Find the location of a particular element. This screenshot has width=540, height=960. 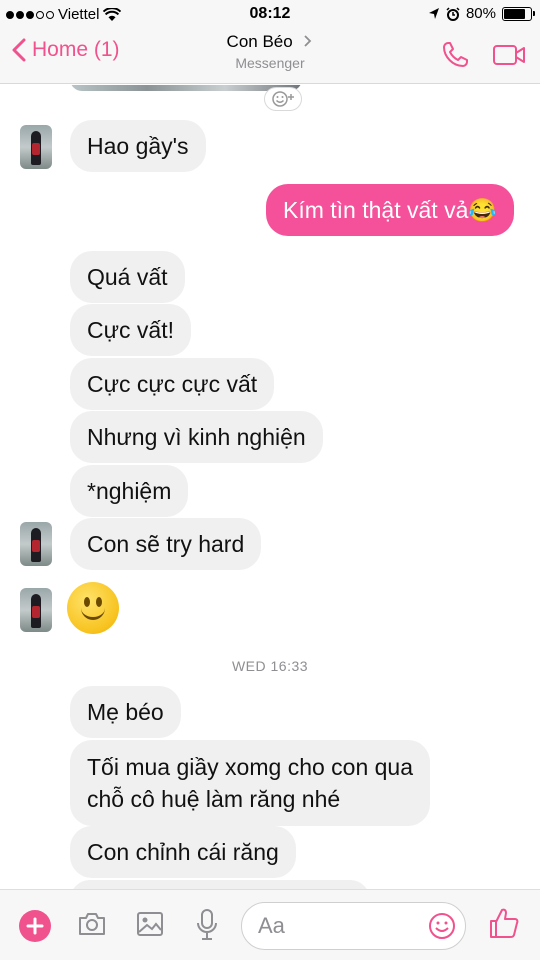

conversation-header: Home (1) Con Béo Messenger is located at coordinates (270, 56).